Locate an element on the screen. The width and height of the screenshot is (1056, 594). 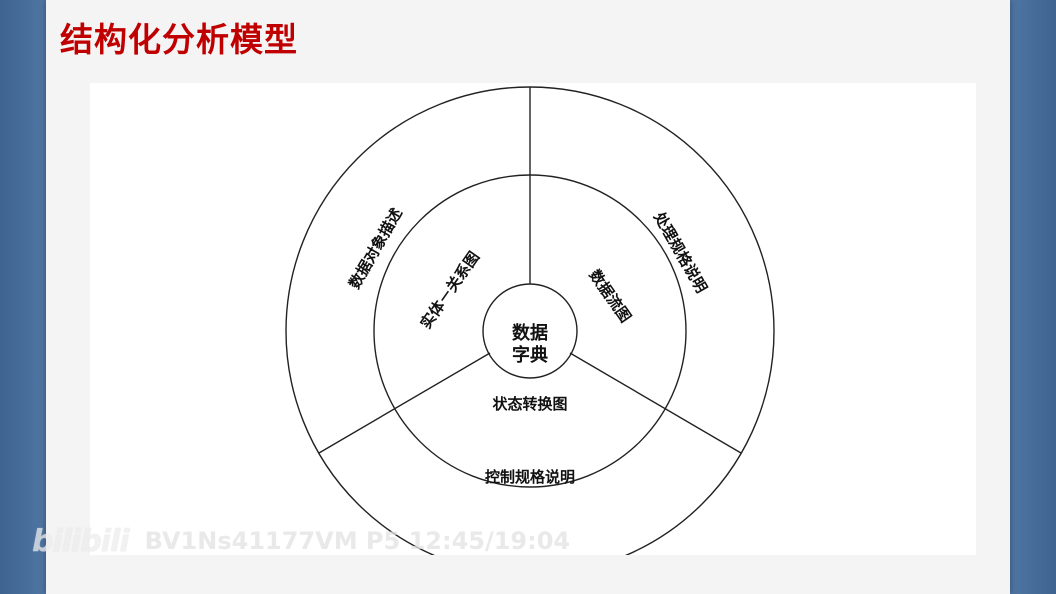
video-id-timestamp: BV1Ns41177VM P5 12:45/19:04 is located at coordinates (357, 541).